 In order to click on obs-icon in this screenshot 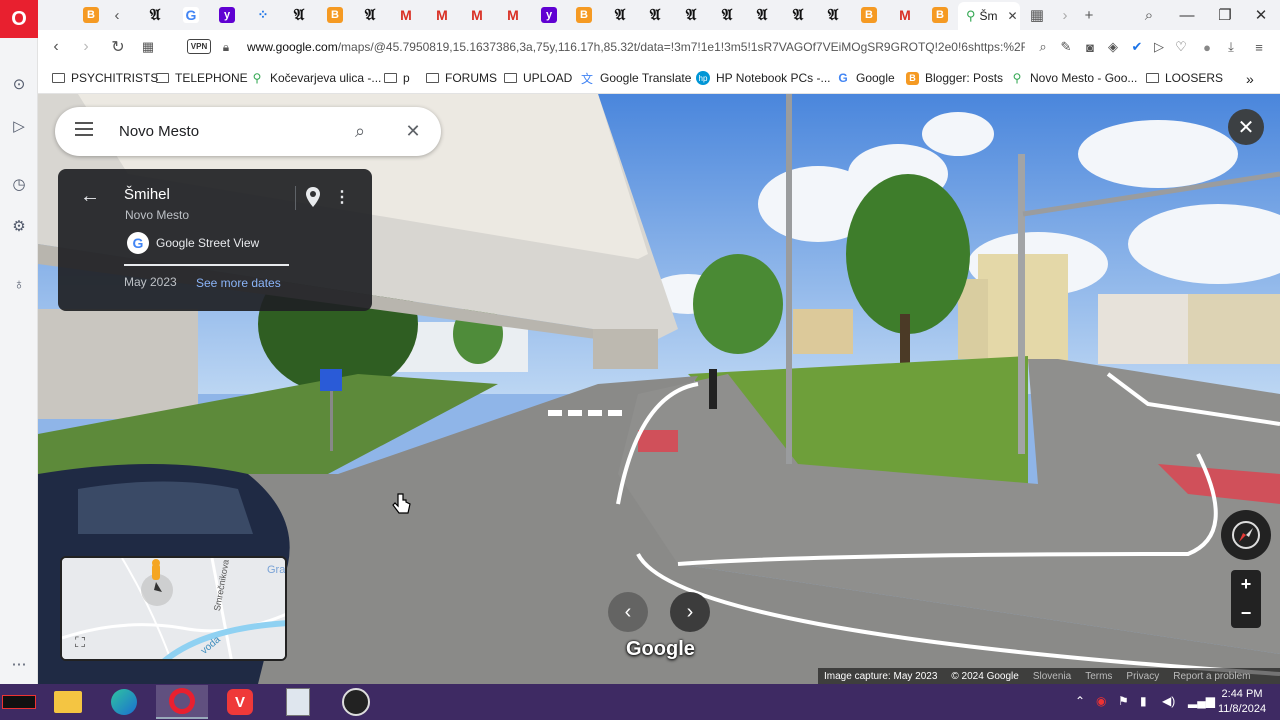, I will do `click(356, 702)`.